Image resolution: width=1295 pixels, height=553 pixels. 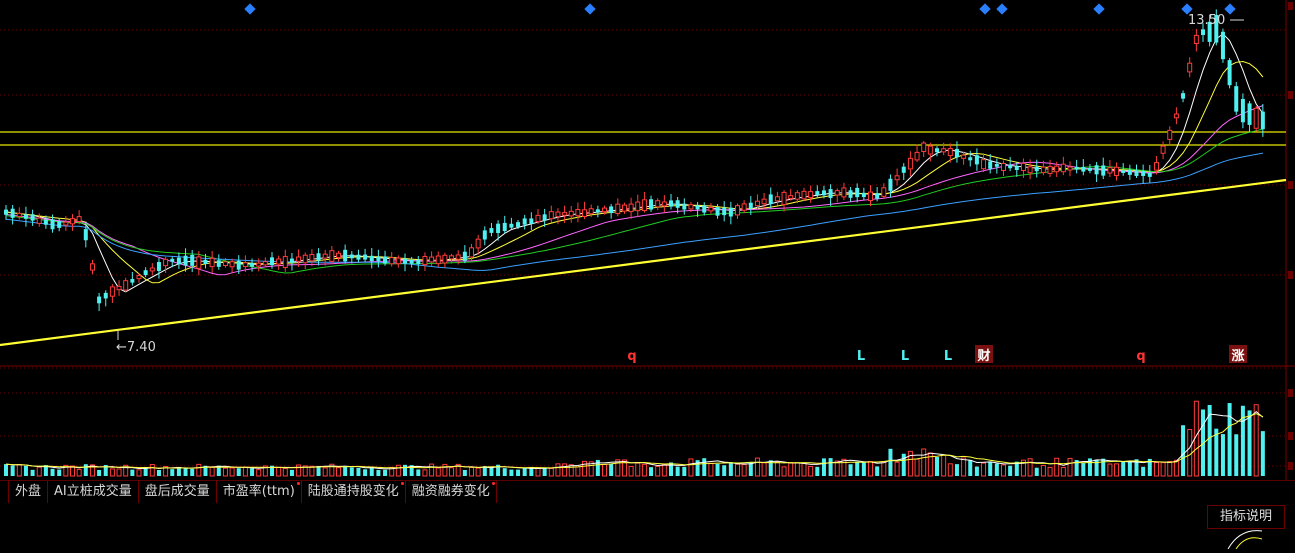 I want to click on tab-after-hours-volume: 盘后成交量, so click(x=178, y=492).